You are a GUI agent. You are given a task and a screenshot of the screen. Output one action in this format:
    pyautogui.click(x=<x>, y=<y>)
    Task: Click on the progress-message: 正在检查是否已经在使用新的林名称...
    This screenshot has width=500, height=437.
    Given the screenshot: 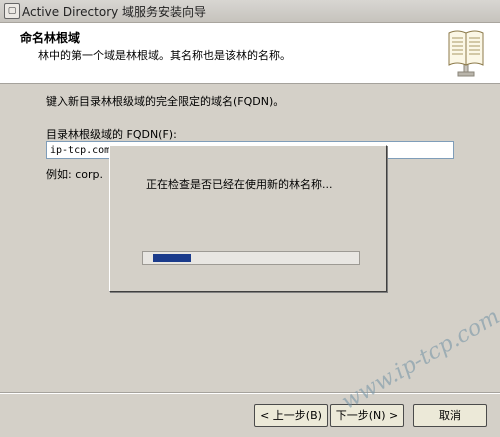 What is the action you would take?
    pyautogui.click(x=239, y=184)
    